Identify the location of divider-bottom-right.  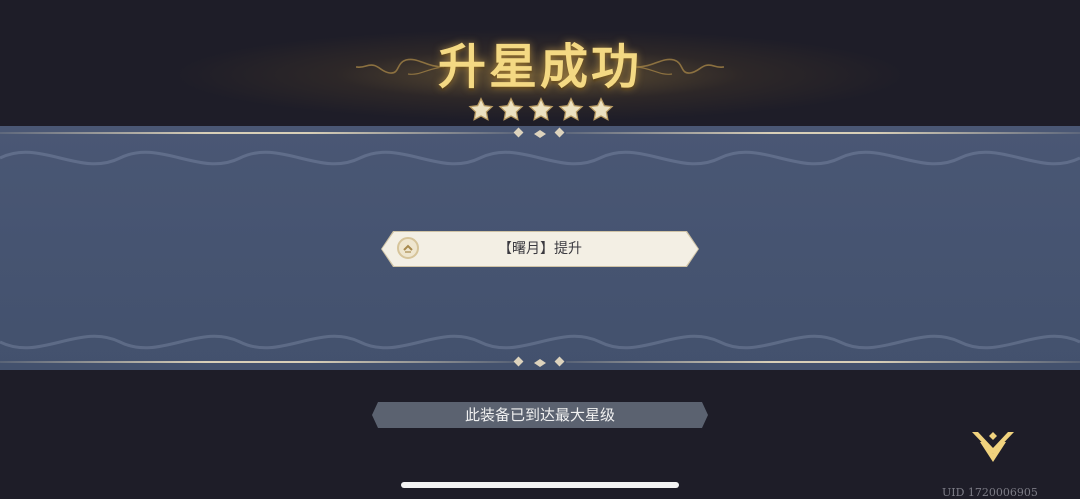
(823, 362).